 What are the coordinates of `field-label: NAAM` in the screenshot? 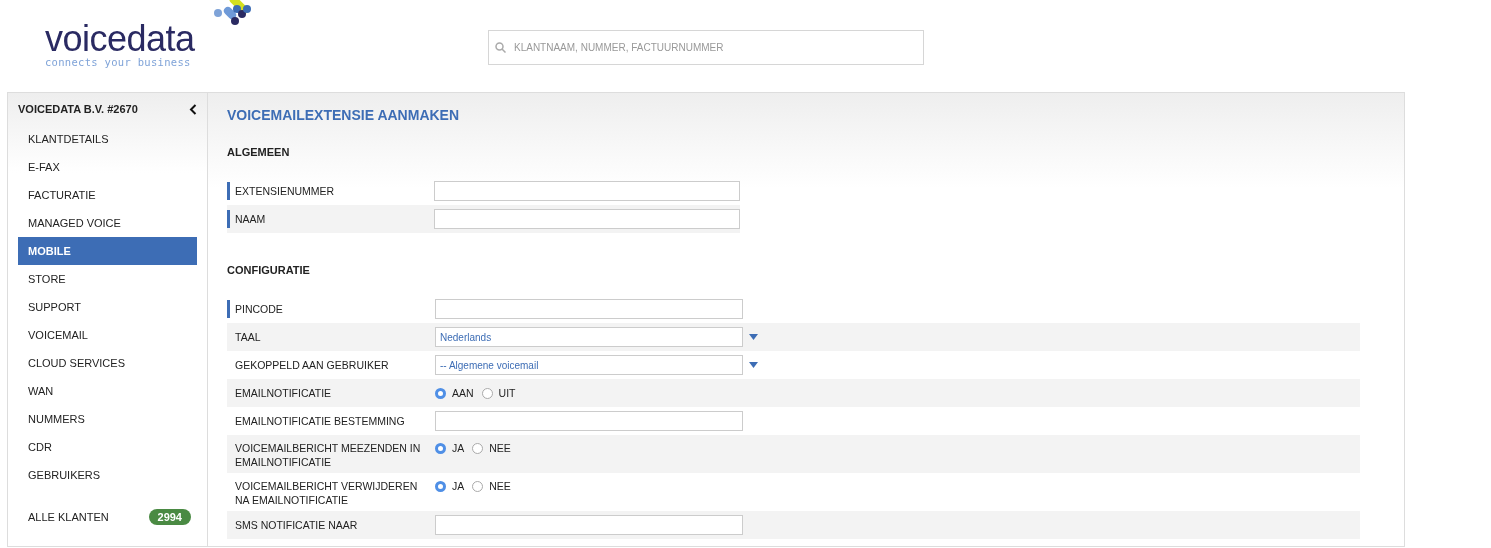 It's located at (326, 219).